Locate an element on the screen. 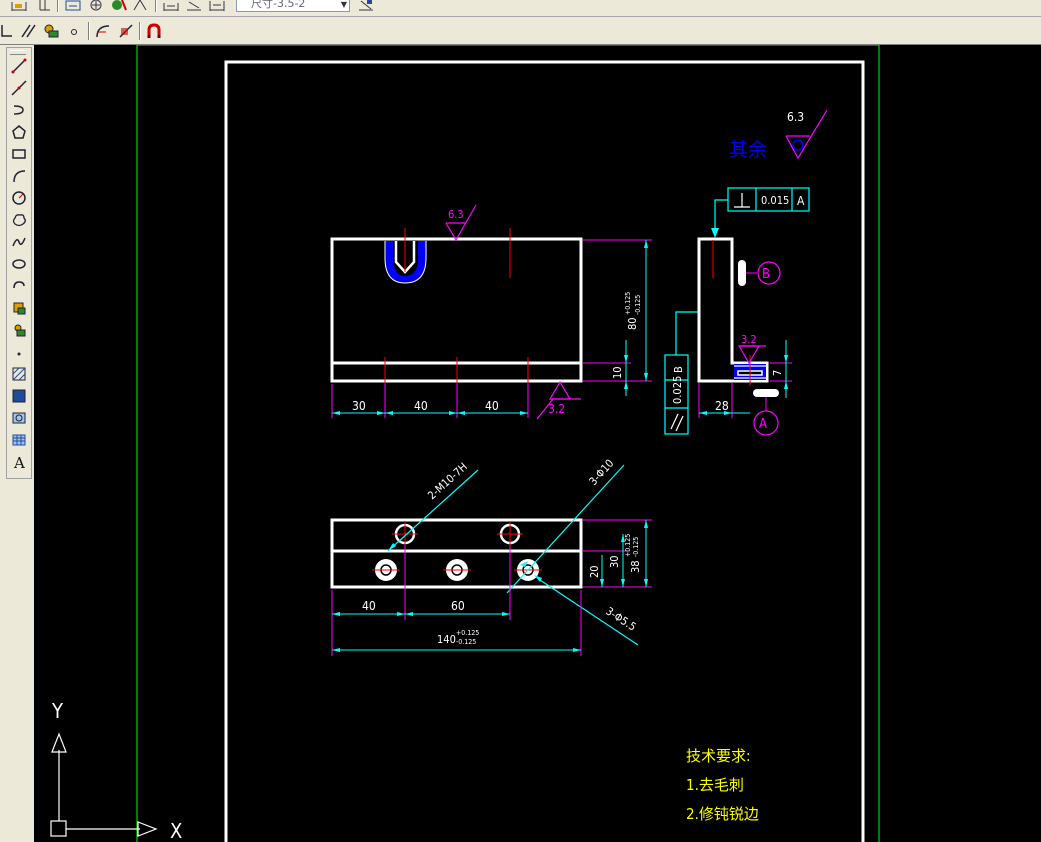  chamfer-icon is located at coordinates (126, 31).